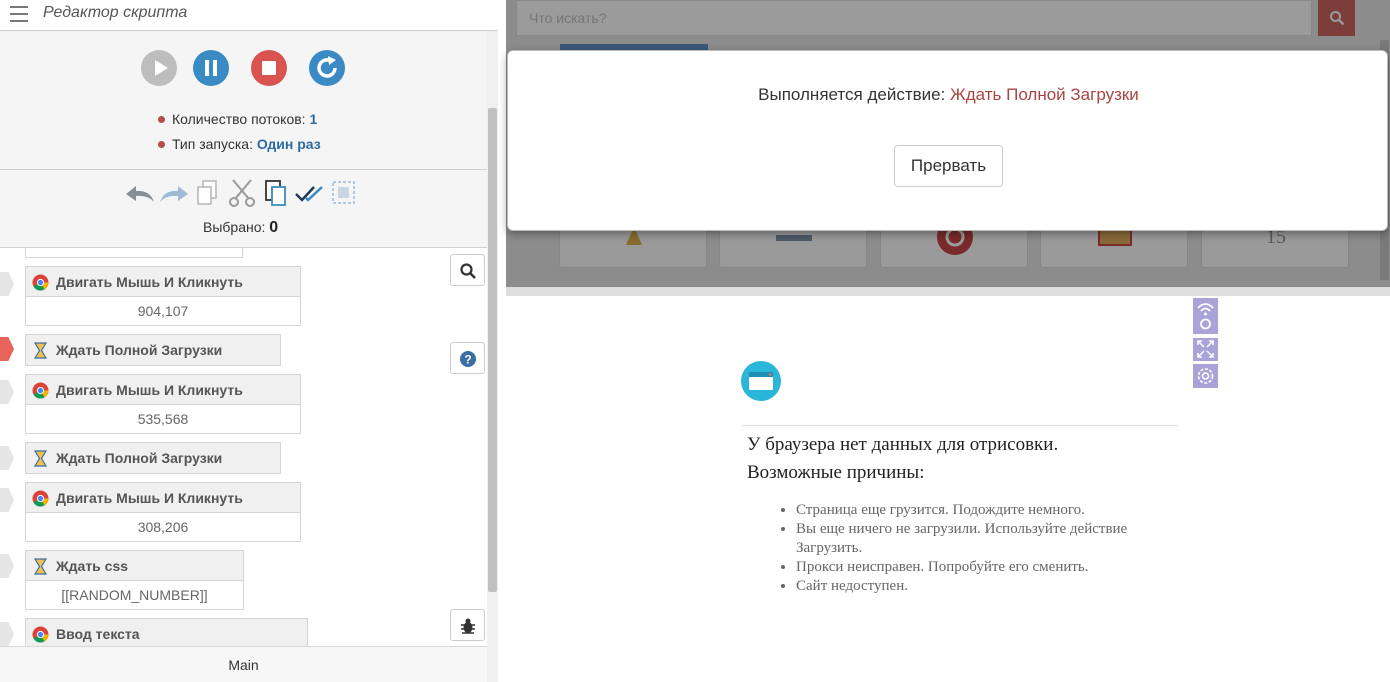  I want to click on cut-button, so click(242, 193).